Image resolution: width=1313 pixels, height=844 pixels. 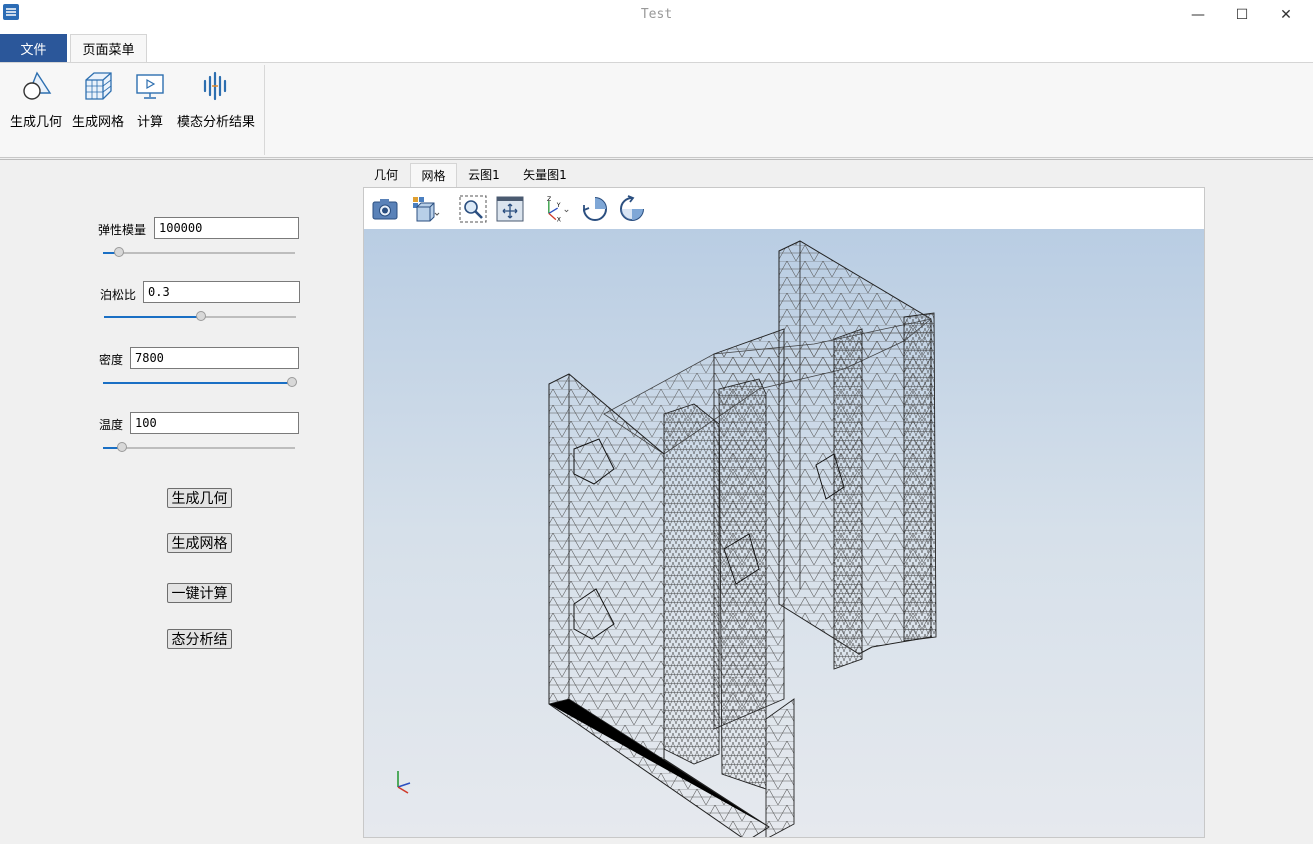 What do you see at coordinates (473, 209) in the screenshot?
I see `zoom-box-icon` at bounding box center [473, 209].